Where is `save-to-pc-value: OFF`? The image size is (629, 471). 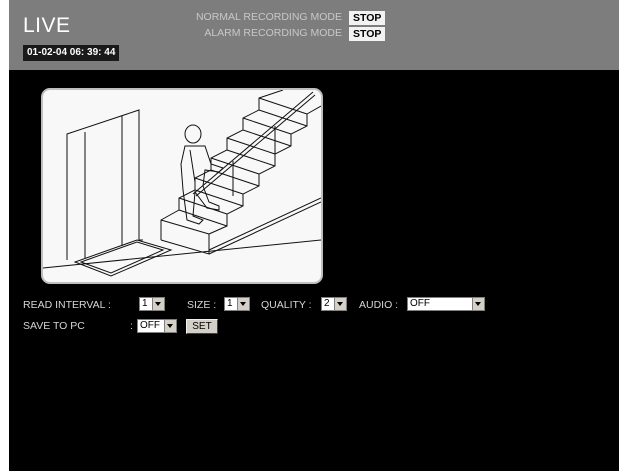 save-to-pc-value: OFF is located at coordinates (150, 325).